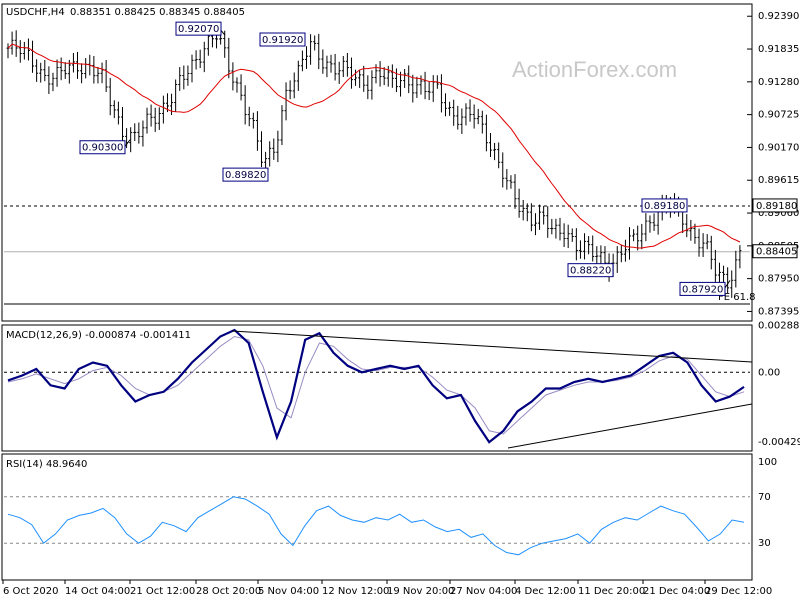 The width and height of the screenshot is (800, 600). Describe the element at coordinates (245, 175) in the screenshot. I see `annotation-label: 0.89820` at that location.